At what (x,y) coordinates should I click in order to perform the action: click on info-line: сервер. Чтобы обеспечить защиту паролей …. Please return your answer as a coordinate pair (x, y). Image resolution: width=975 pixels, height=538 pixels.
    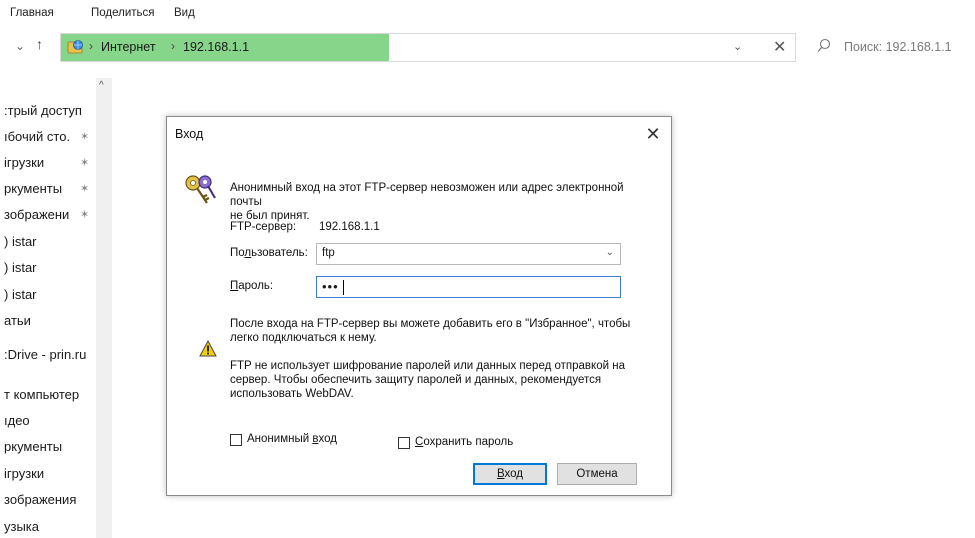
    Looking at the image, I should click on (416, 380).